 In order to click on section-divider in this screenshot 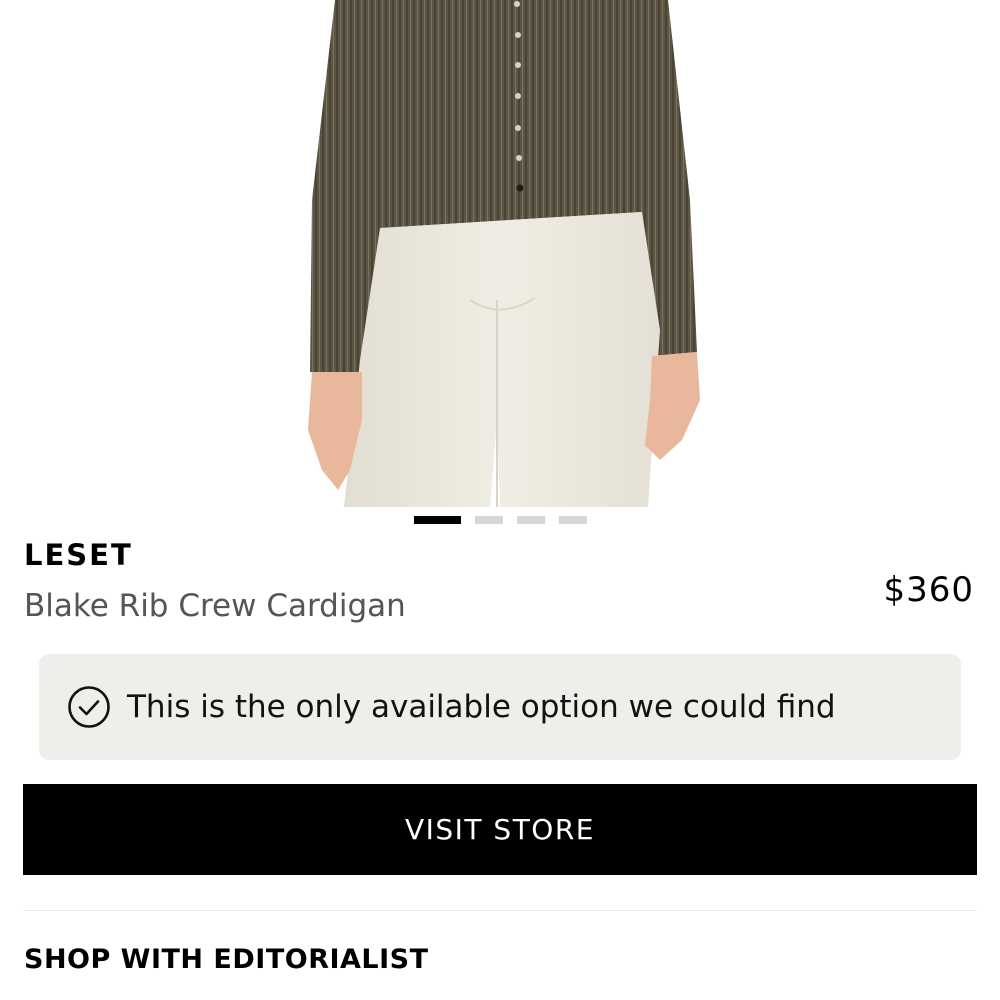, I will do `click(500, 910)`.